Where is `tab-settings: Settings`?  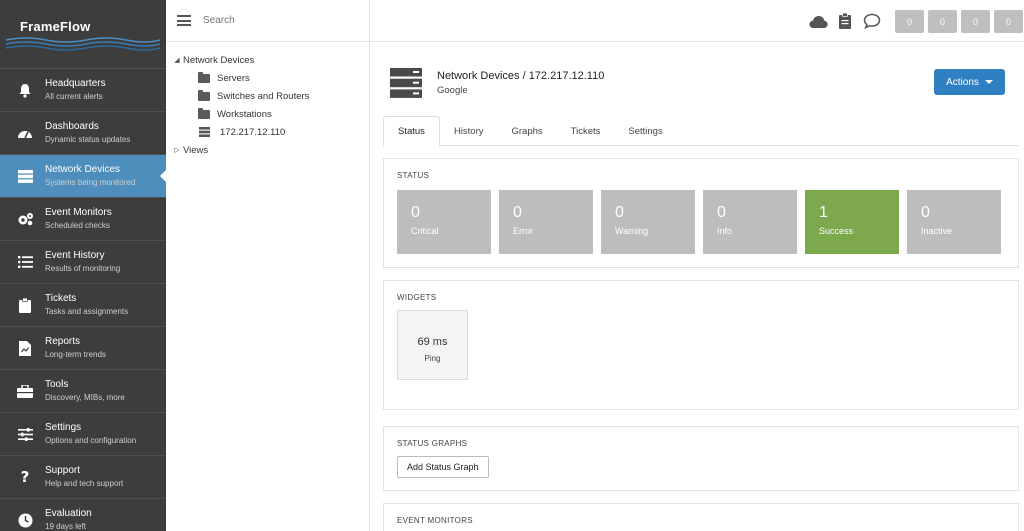 tab-settings: Settings is located at coordinates (645, 131).